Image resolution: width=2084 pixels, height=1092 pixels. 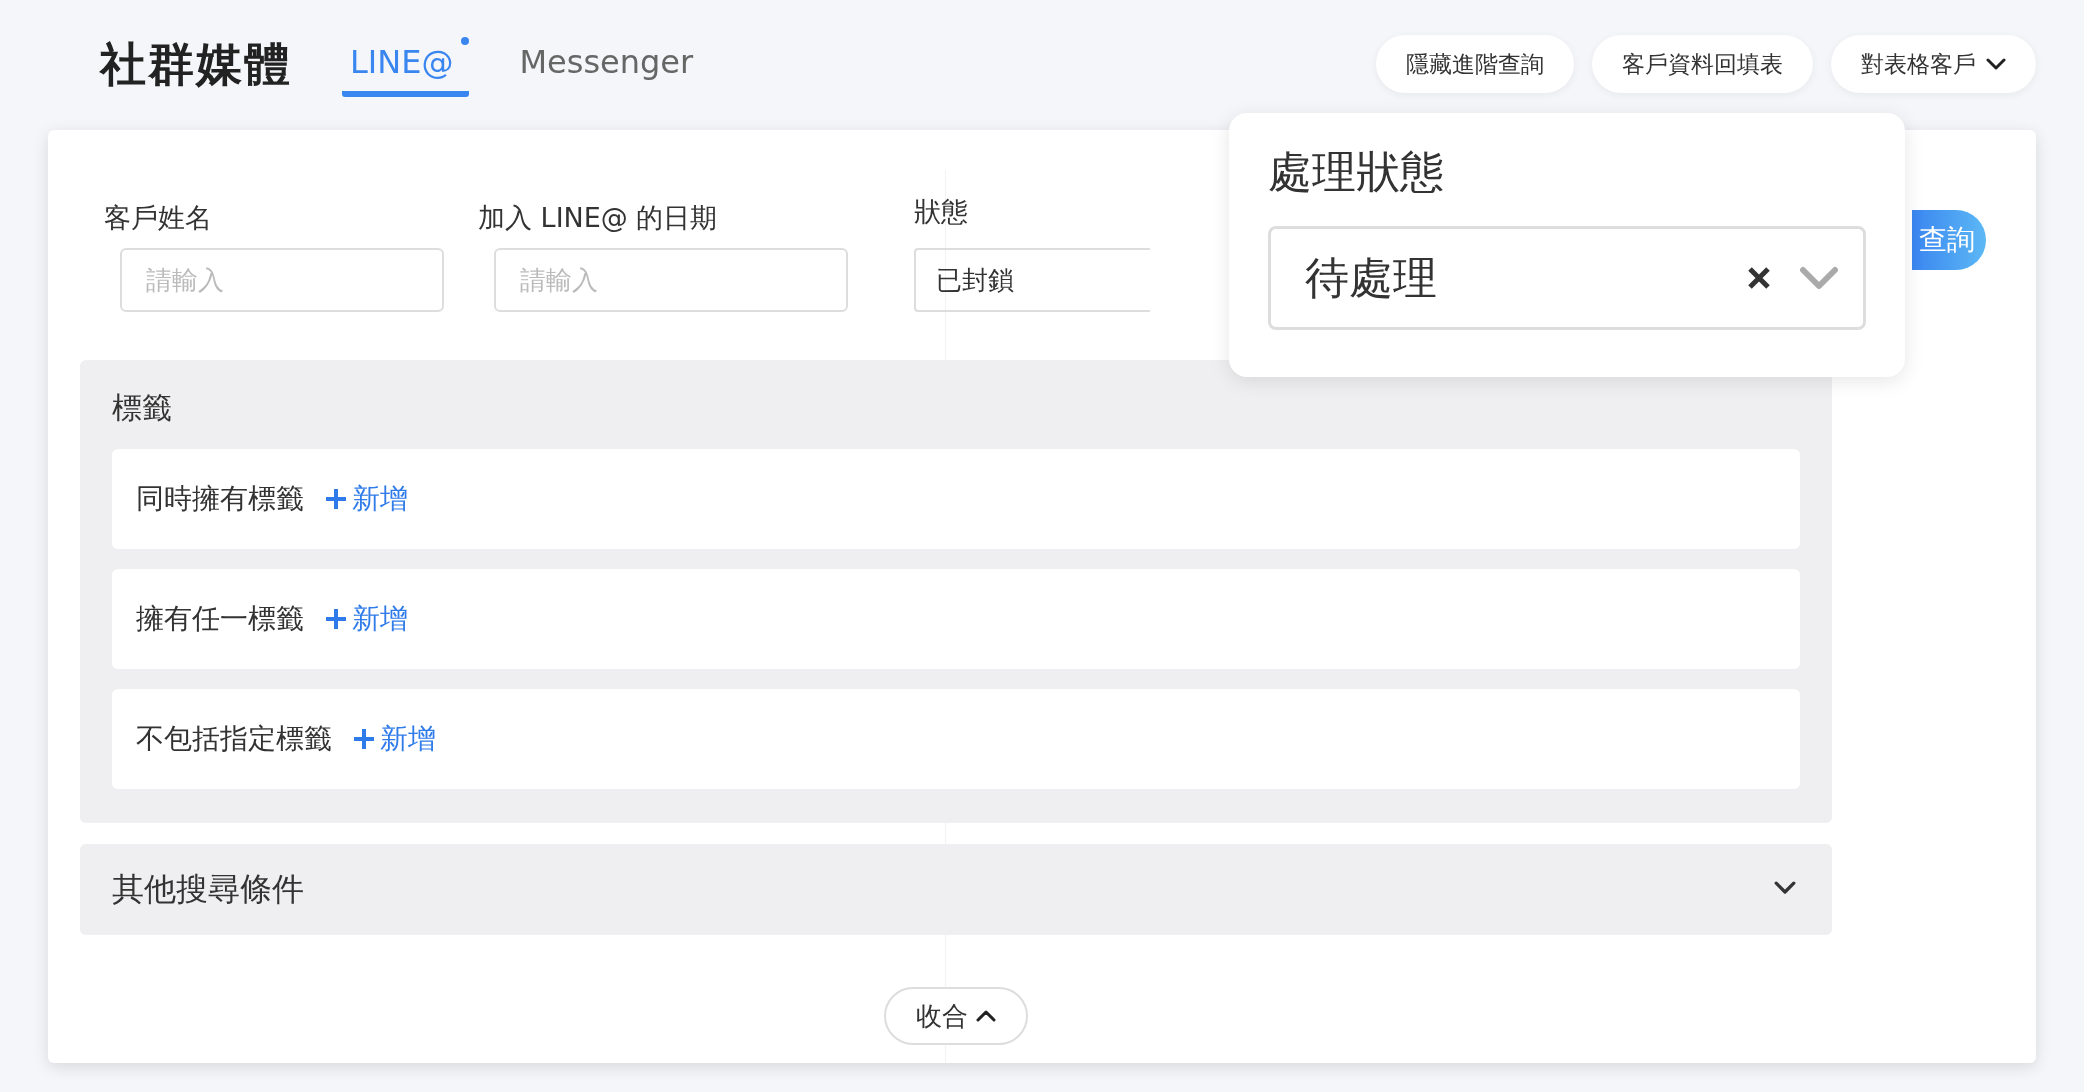 What do you see at coordinates (158, 218) in the screenshot?
I see `field-label: 客戶姓名` at bounding box center [158, 218].